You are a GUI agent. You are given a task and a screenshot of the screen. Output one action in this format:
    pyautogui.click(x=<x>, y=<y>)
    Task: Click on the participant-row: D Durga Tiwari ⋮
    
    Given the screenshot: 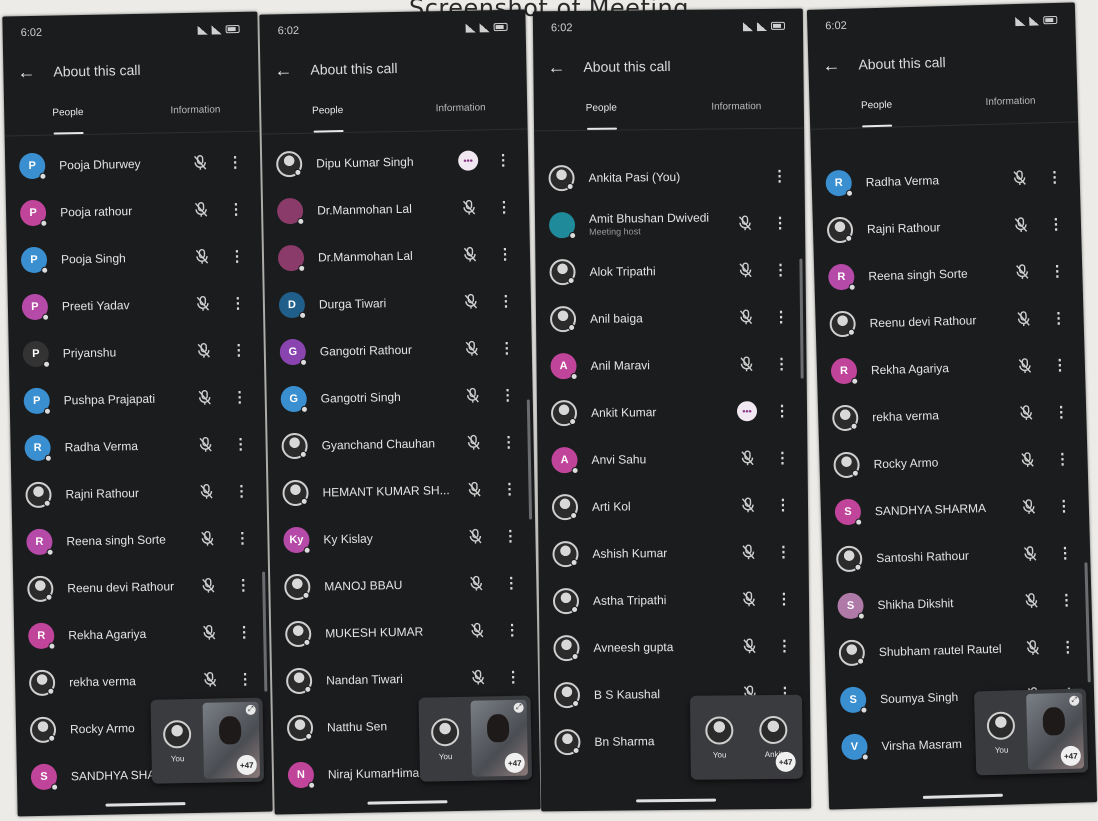 What is the action you would take?
    pyautogui.click(x=397, y=302)
    